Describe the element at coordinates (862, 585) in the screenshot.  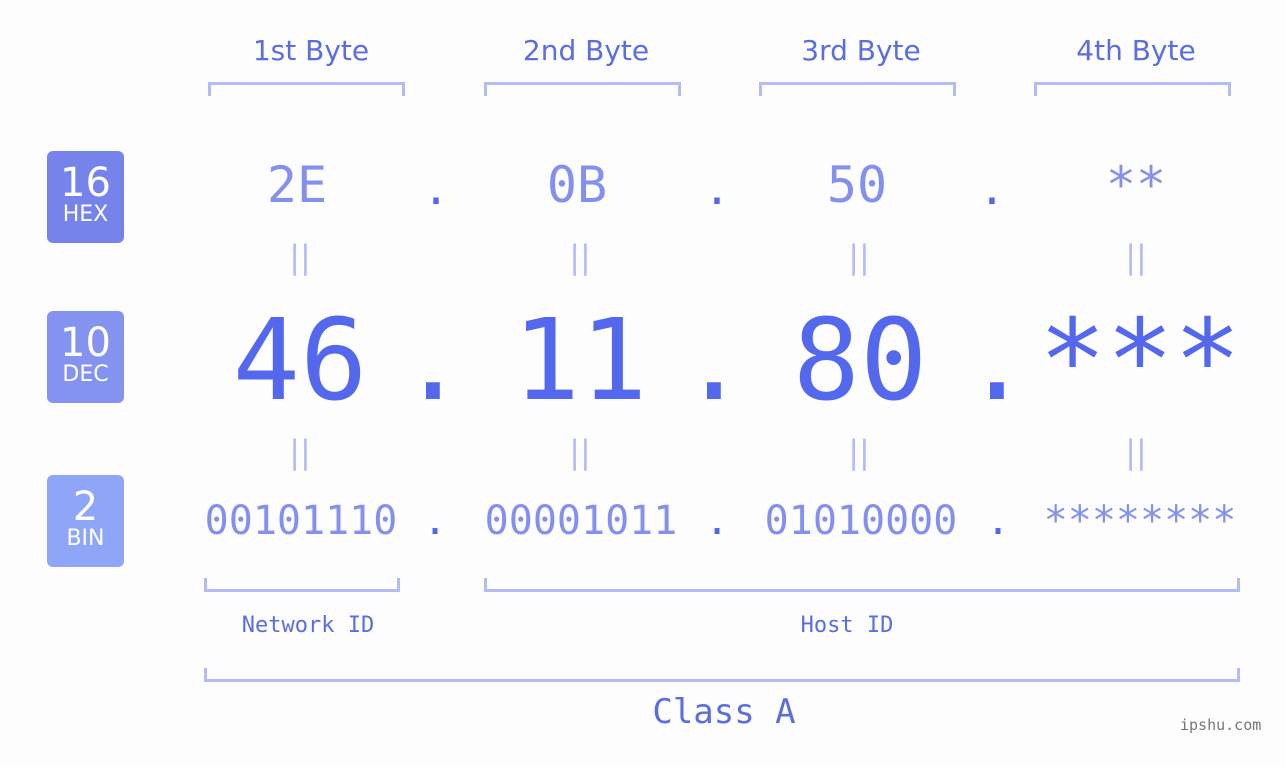
I see `host-id-bracket` at that location.